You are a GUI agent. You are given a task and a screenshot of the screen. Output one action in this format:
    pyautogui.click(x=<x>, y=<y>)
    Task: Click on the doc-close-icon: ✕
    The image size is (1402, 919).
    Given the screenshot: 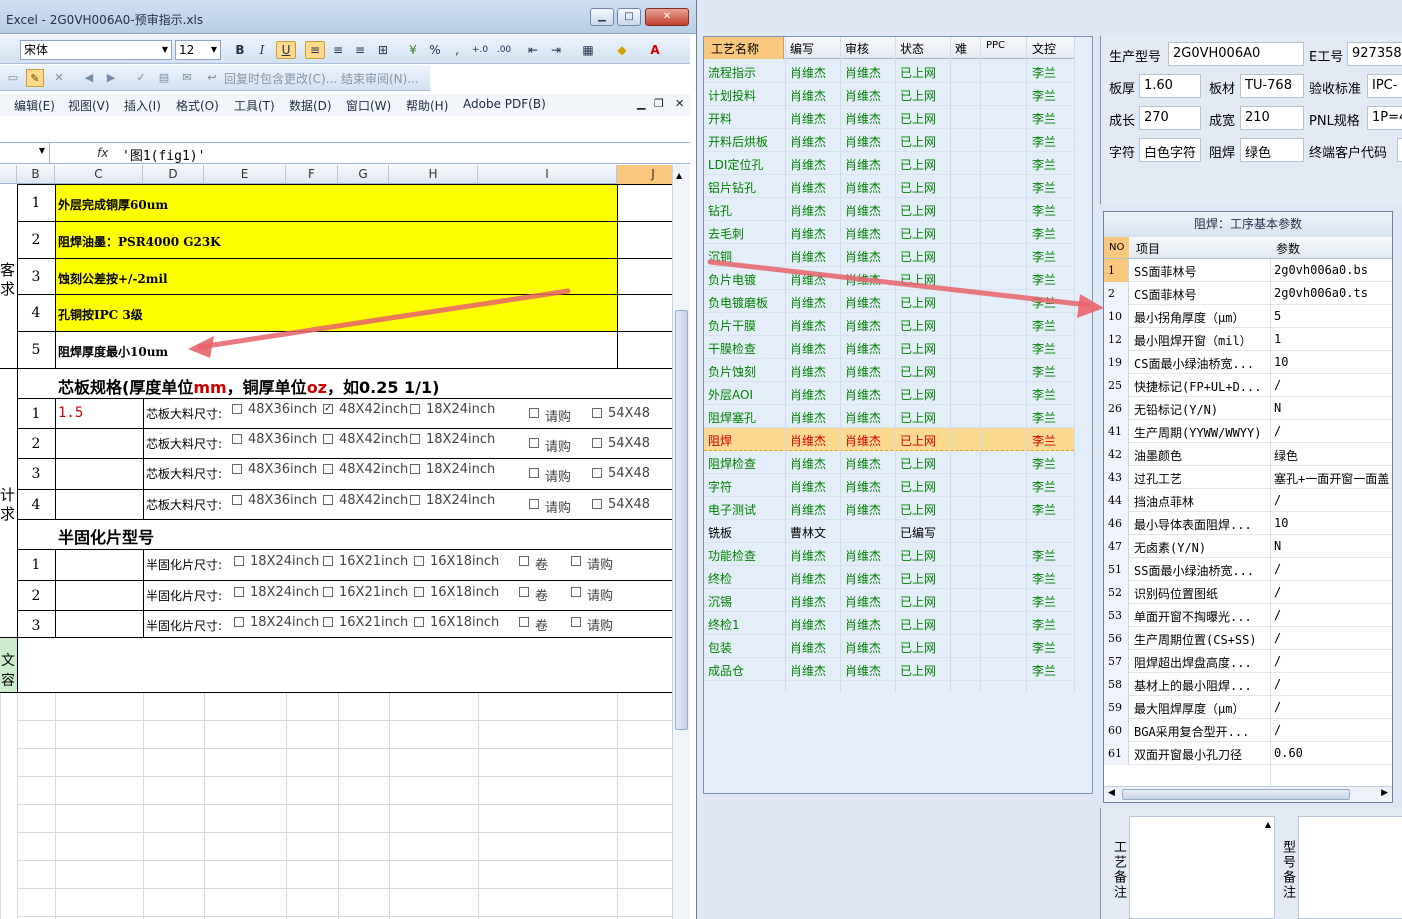 What is the action you would take?
    pyautogui.click(x=679, y=103)
    